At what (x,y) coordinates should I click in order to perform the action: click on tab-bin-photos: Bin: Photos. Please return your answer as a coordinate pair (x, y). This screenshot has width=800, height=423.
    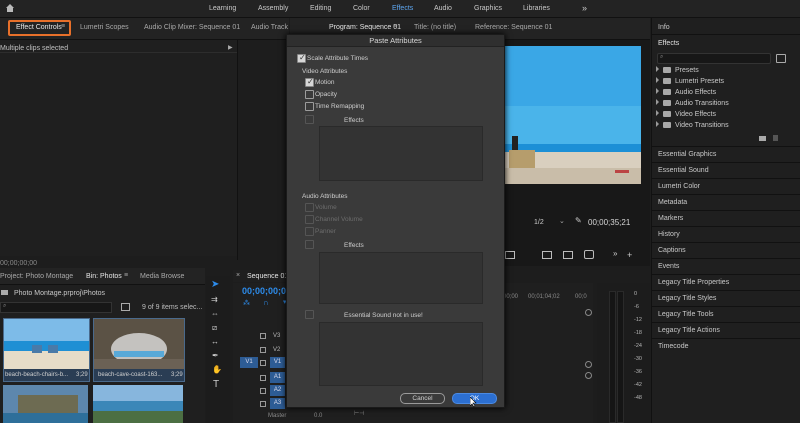
    Looking at the image, I should click on (104, 276).